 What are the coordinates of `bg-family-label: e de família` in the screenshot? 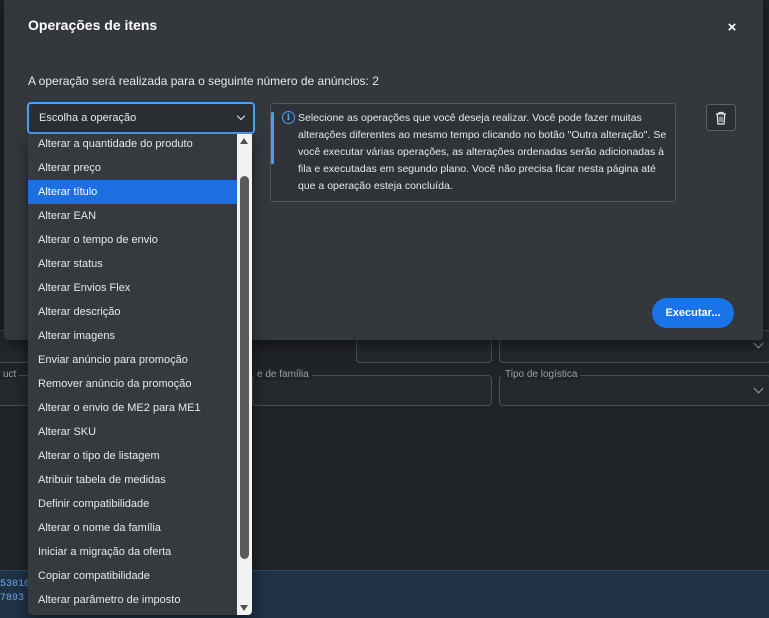 It's located at (283, 374).